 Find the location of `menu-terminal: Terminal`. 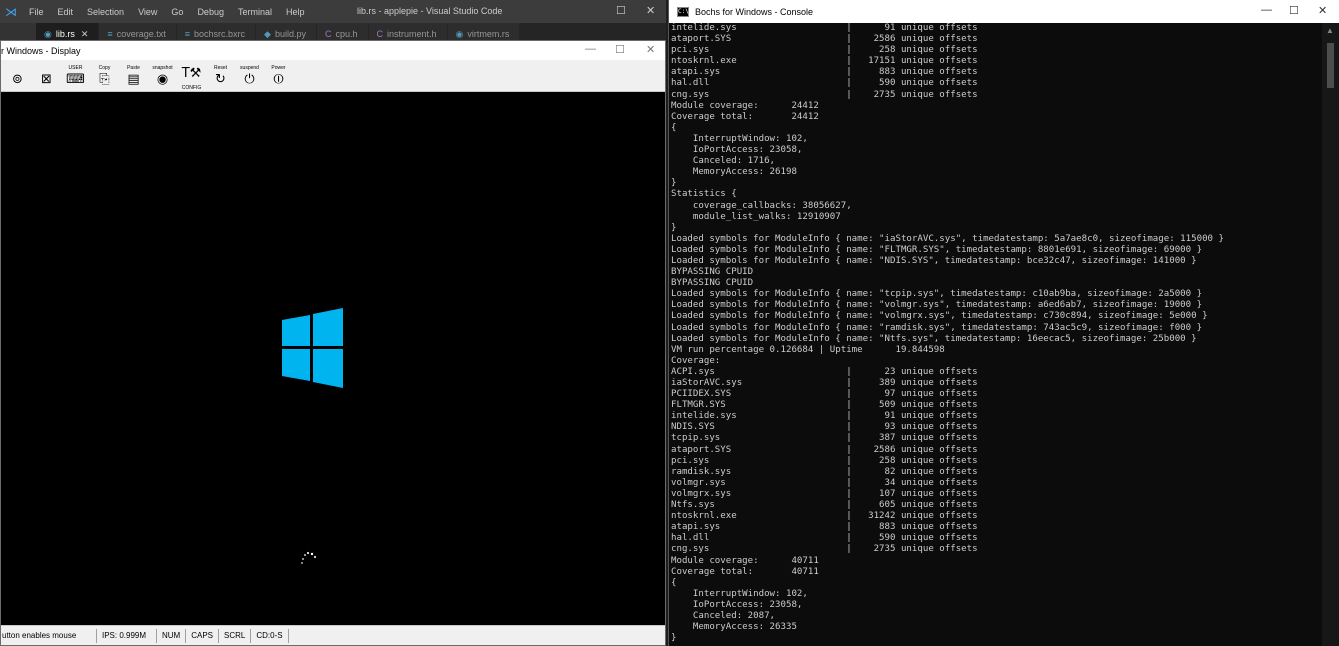

menu-terminal: Terminal is located at coordinates (255, 12).